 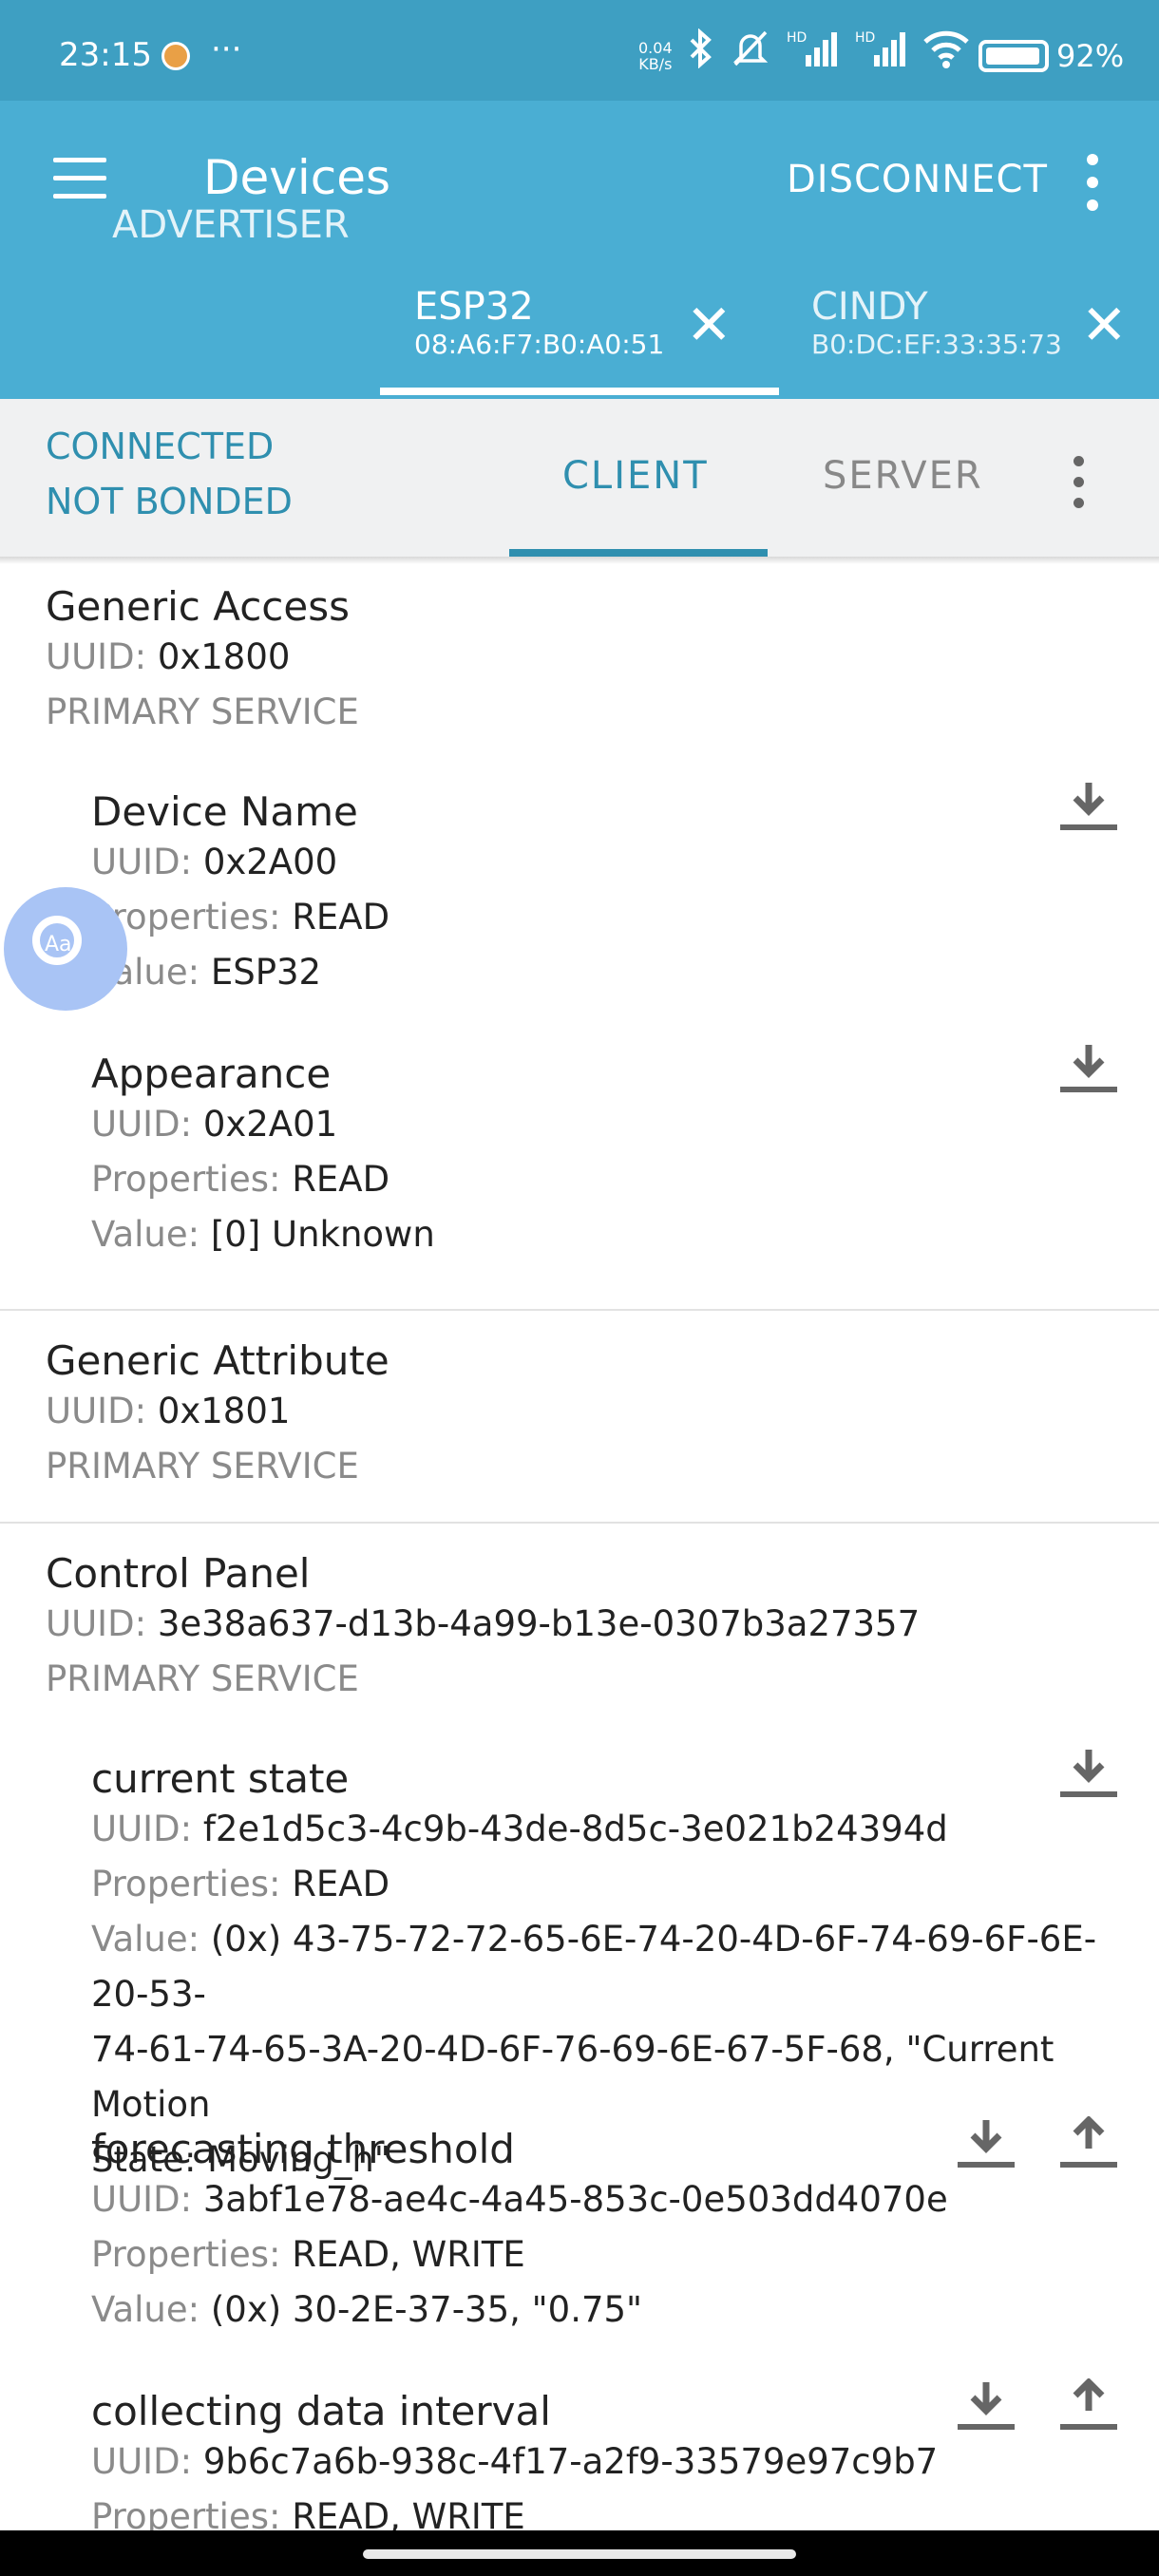 What do you see at coordinates (570, 2461) in the screenshot?
I see `characteristic-uuid: 9b6c7a6b-938c-4f17-a2f9-33579e97c9b7` at bounding box center [570, 2461].